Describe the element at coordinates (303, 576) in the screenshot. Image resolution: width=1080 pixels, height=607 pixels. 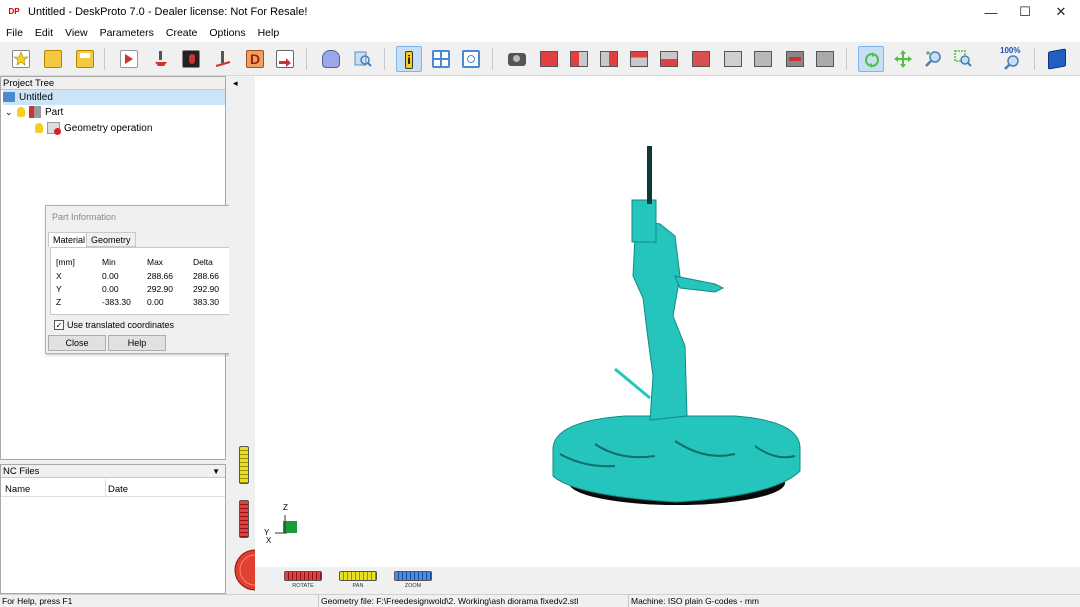
I see `rotate-slider` at that location.